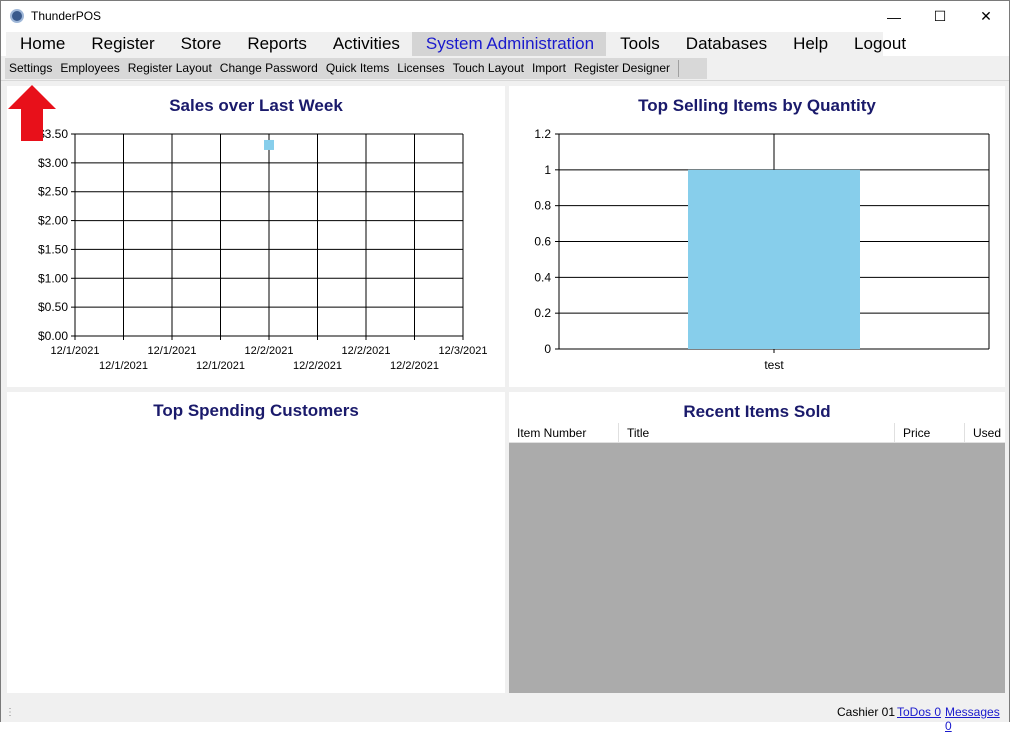 This screenshot has height=733, width=1010. I want to click on toolbar-employees: Employees, so click(89, 68).